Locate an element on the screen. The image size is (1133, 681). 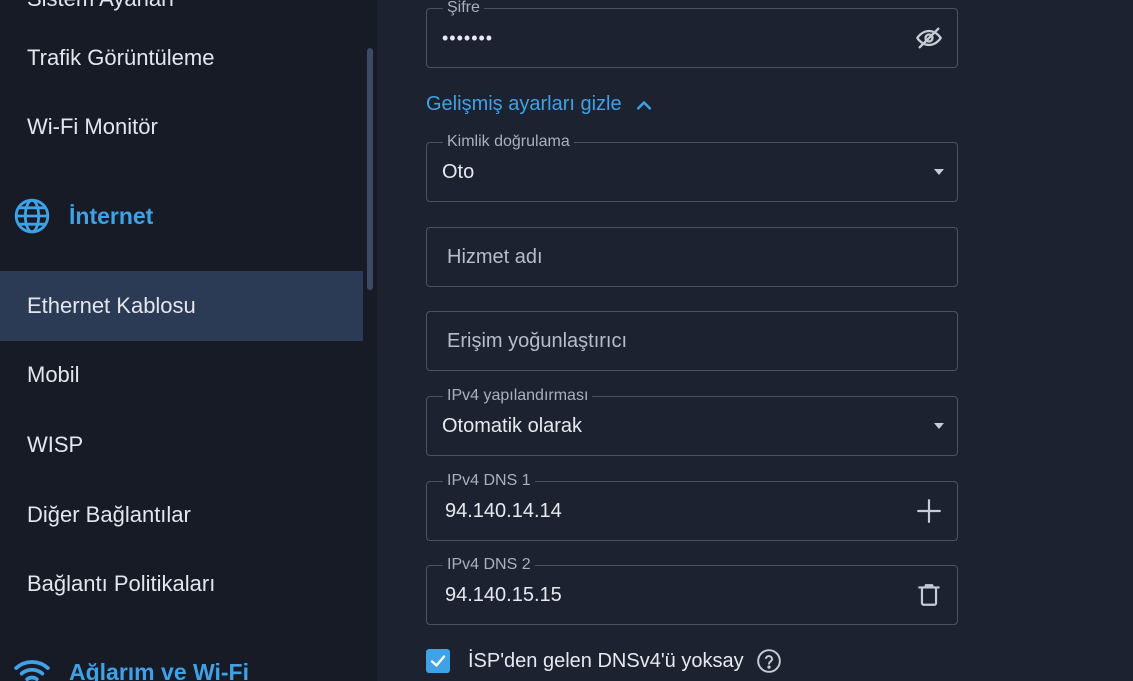
hide-advanced-settings-link: Gelişmiş ayarları gizle is located at coordinates (540, 104).